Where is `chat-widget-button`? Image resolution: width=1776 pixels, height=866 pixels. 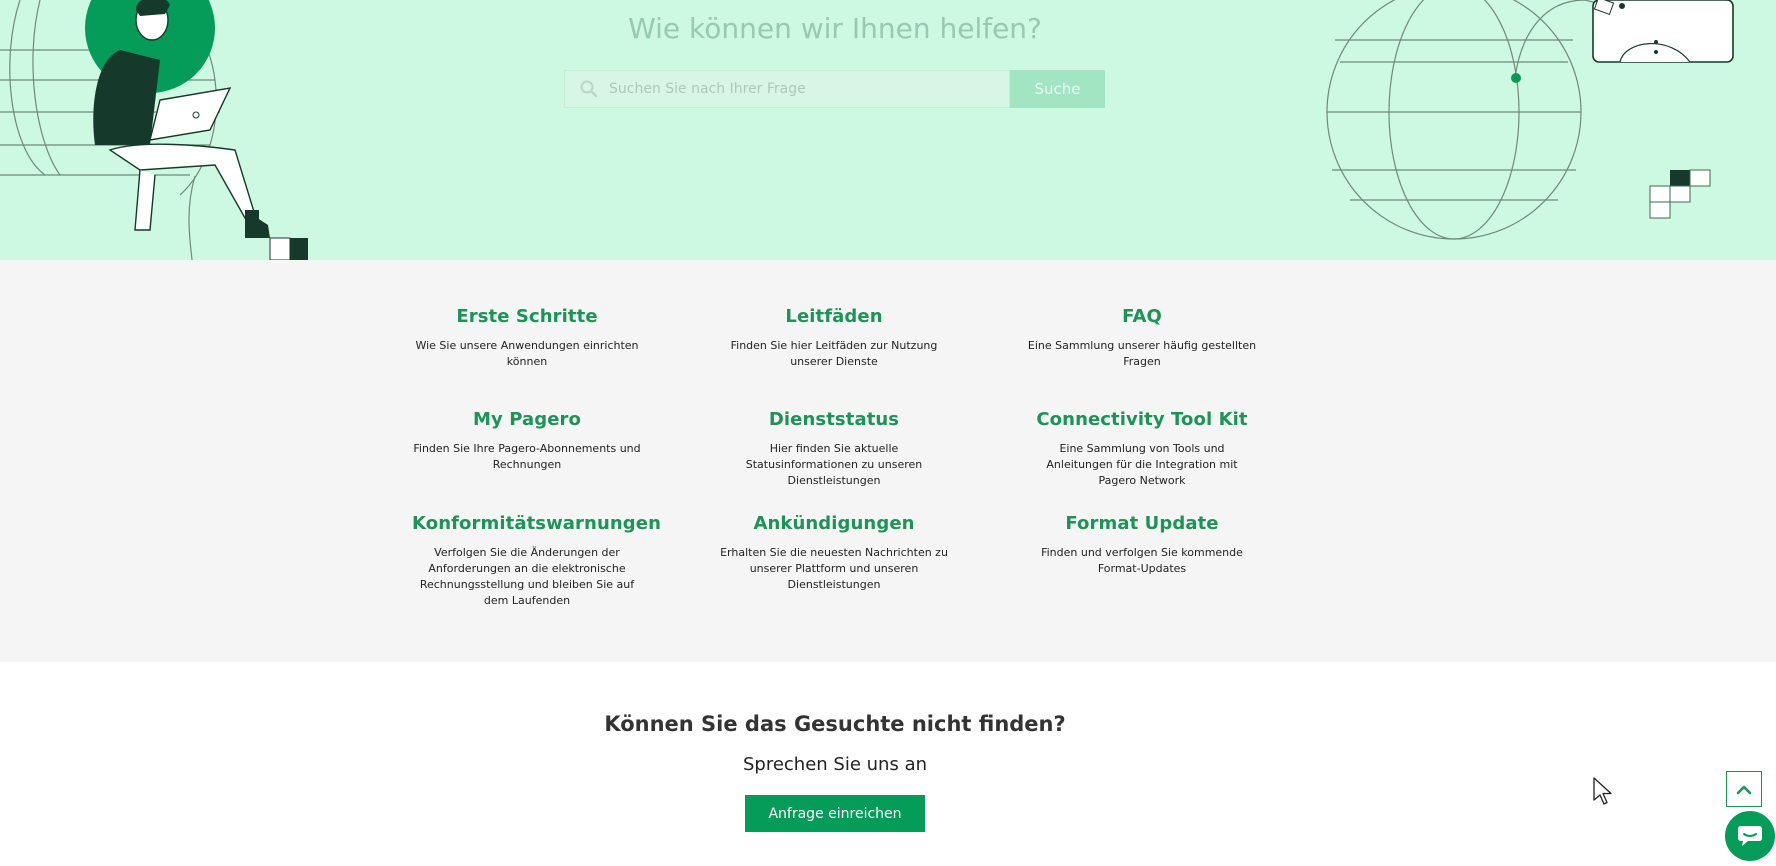
chat-widget-button is located at coordinates (1750, 836).